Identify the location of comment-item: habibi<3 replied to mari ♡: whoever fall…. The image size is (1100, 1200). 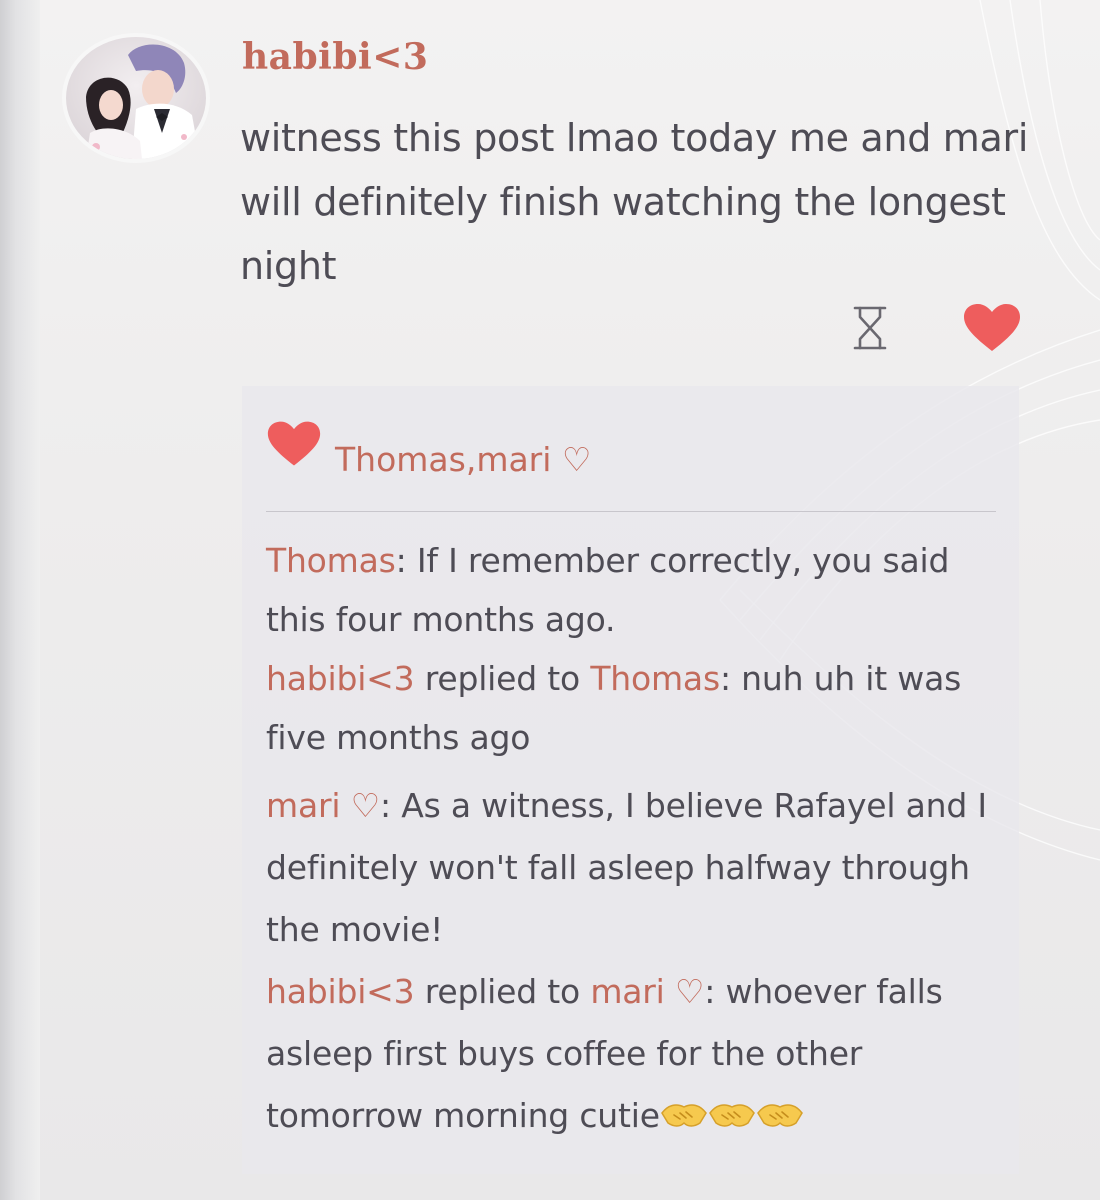
(636, 1054).